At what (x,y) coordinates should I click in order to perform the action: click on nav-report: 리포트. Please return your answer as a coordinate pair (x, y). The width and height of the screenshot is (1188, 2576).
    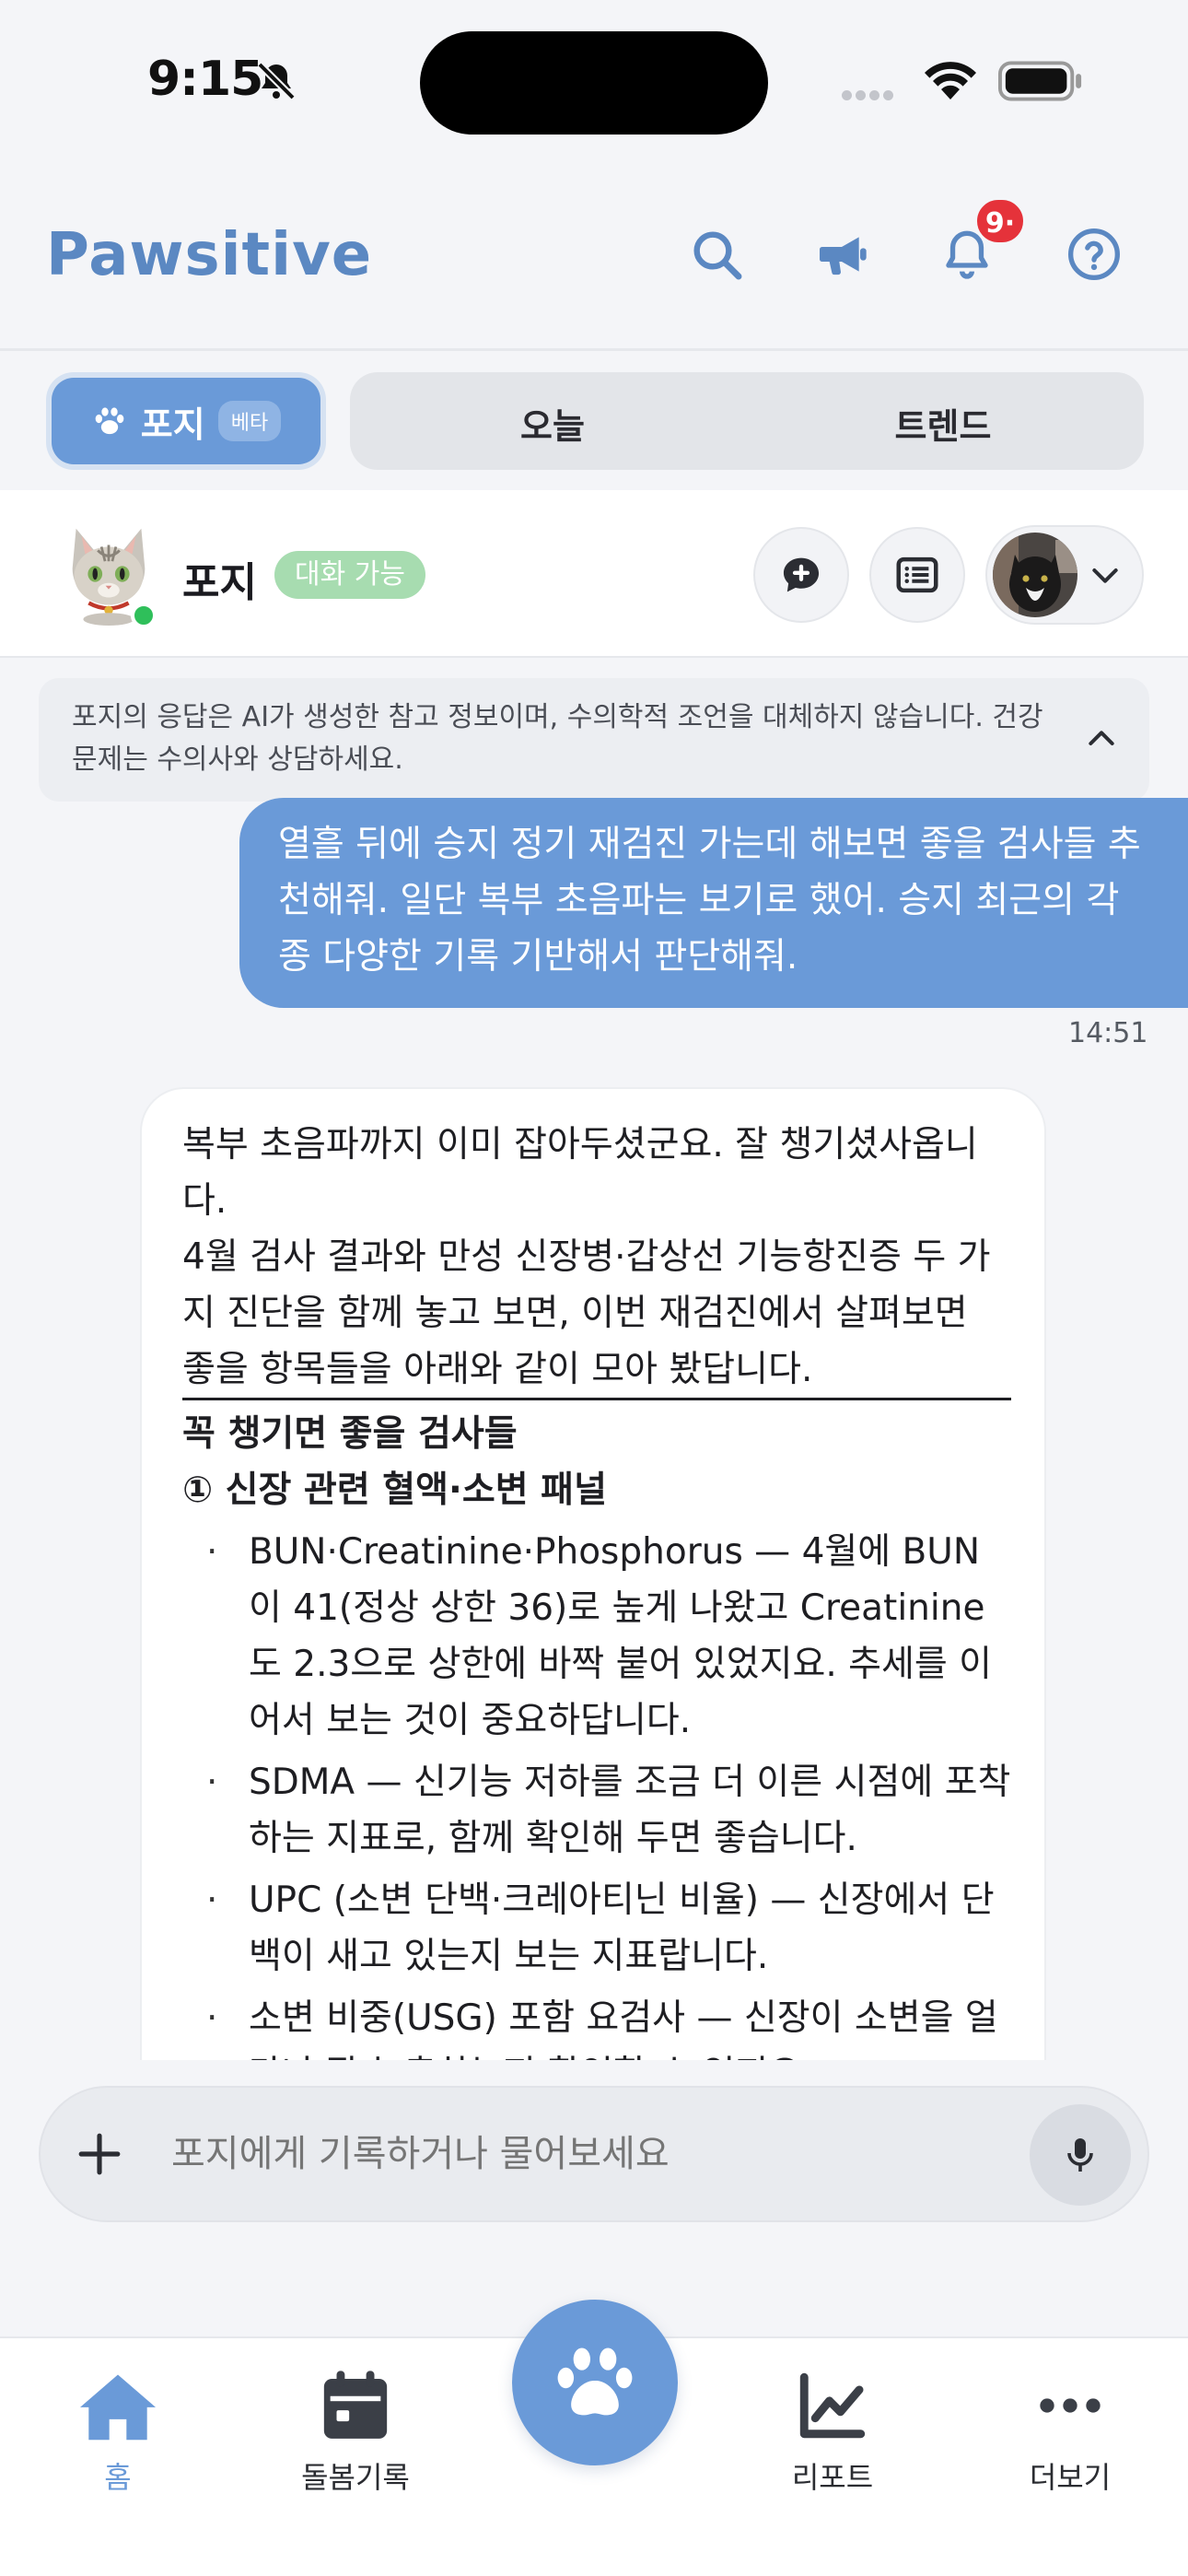
    Looking at the image, I should click on (832, 2432).